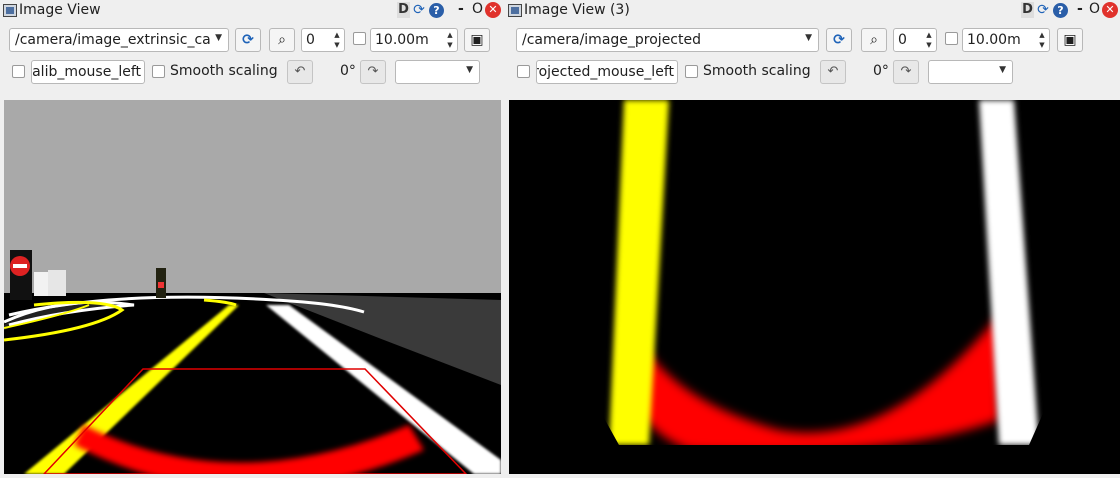 This screenshot has width=1120, height=478. I want to click on panel-title: Image View (3), so click(577, 10).